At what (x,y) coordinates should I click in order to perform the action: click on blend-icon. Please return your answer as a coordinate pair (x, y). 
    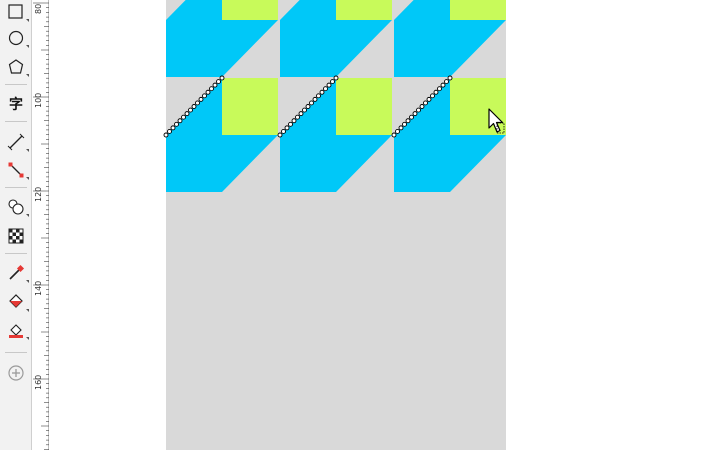
    Looking at the image, I should click on (16, 207).